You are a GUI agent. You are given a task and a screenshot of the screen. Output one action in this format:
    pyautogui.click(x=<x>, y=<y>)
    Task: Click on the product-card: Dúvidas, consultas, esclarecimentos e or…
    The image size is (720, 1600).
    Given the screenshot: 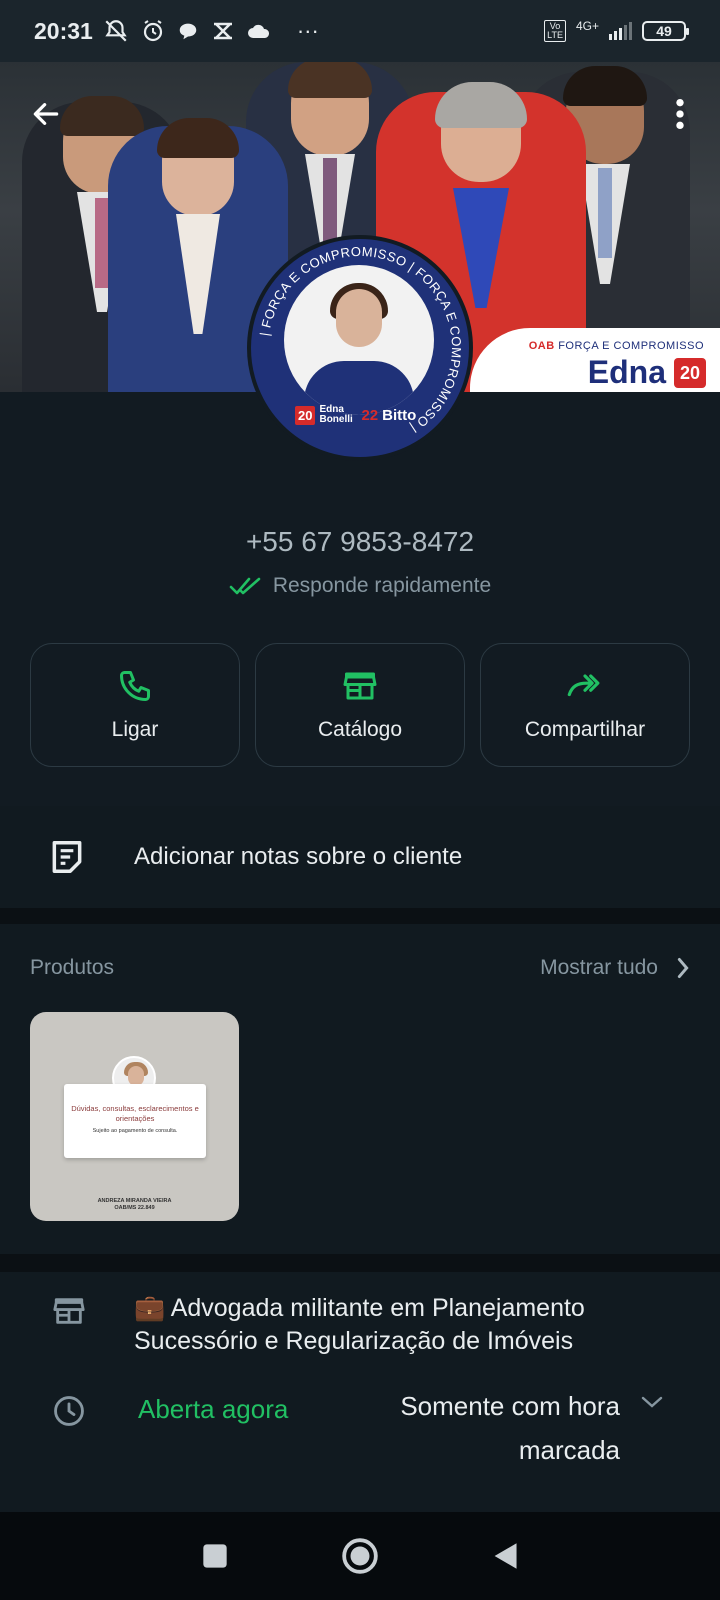 What is the action you would take?
    pyautogui.click(x=134, y=1116)
    